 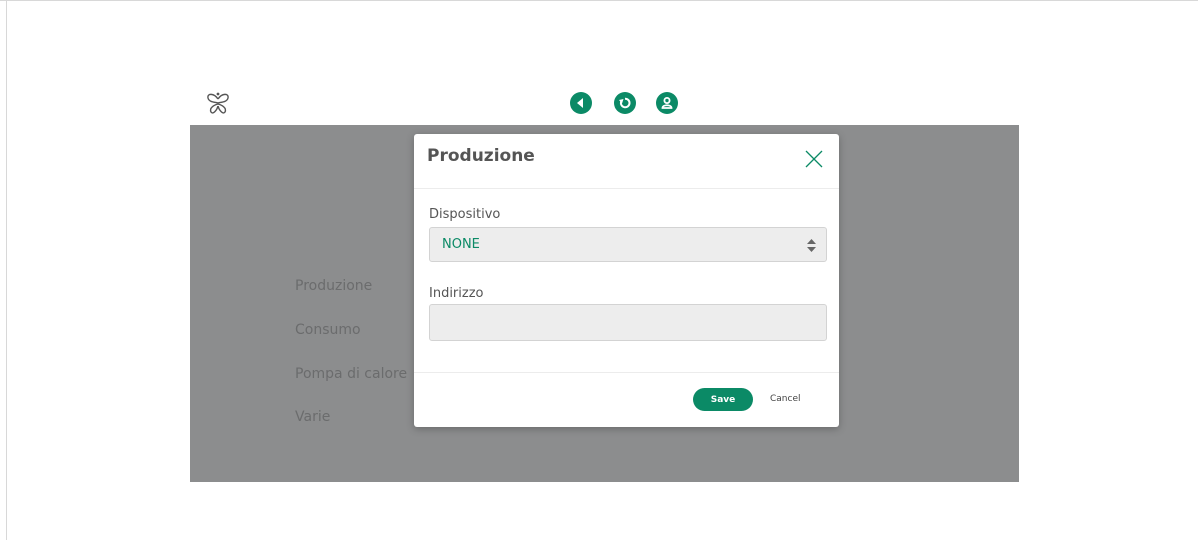 I want to click on menu-item-produzione: Produzione, so click(x=333, y=286).